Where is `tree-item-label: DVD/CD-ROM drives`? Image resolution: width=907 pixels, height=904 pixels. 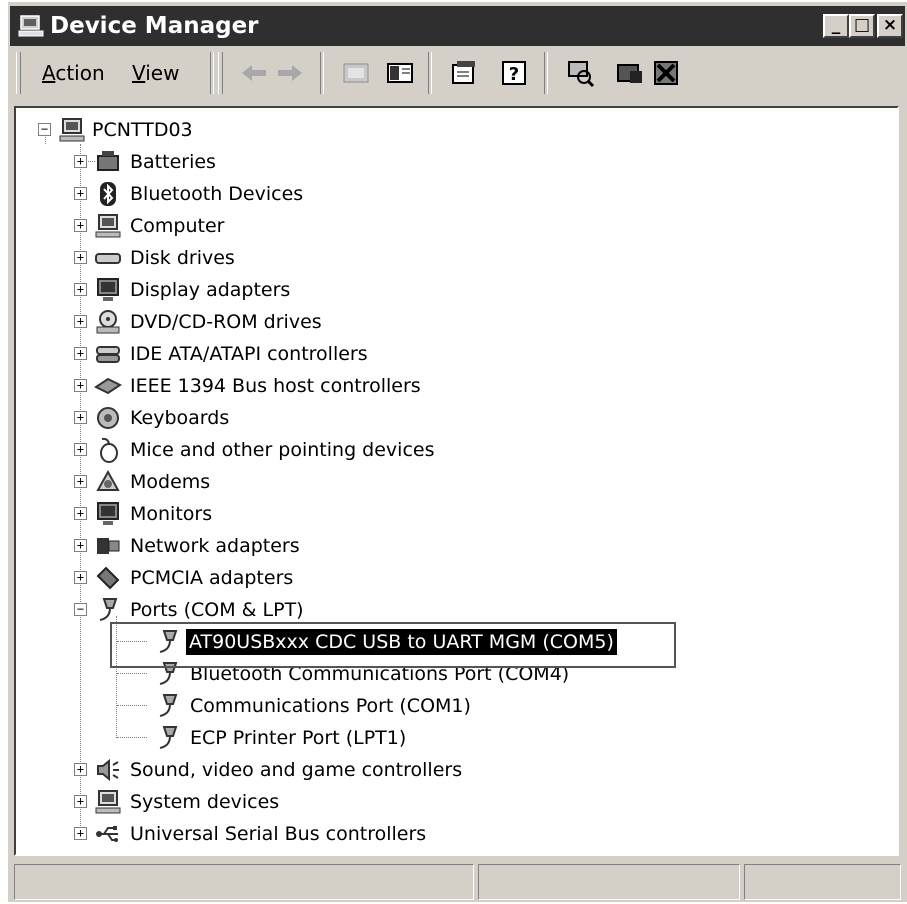
tree-item-label: DVD/CD-ROM drives is located at coordinates (226, 322).